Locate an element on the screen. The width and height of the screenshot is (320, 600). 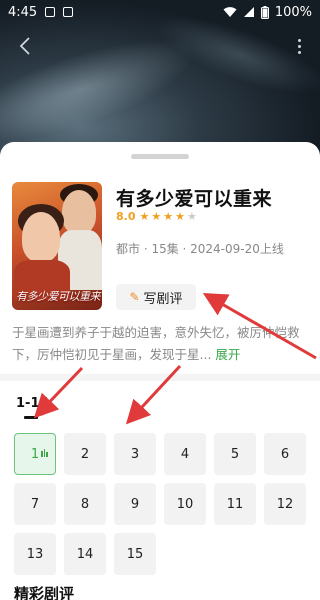
episode-number: 15 is located at coordinates (135, 554).